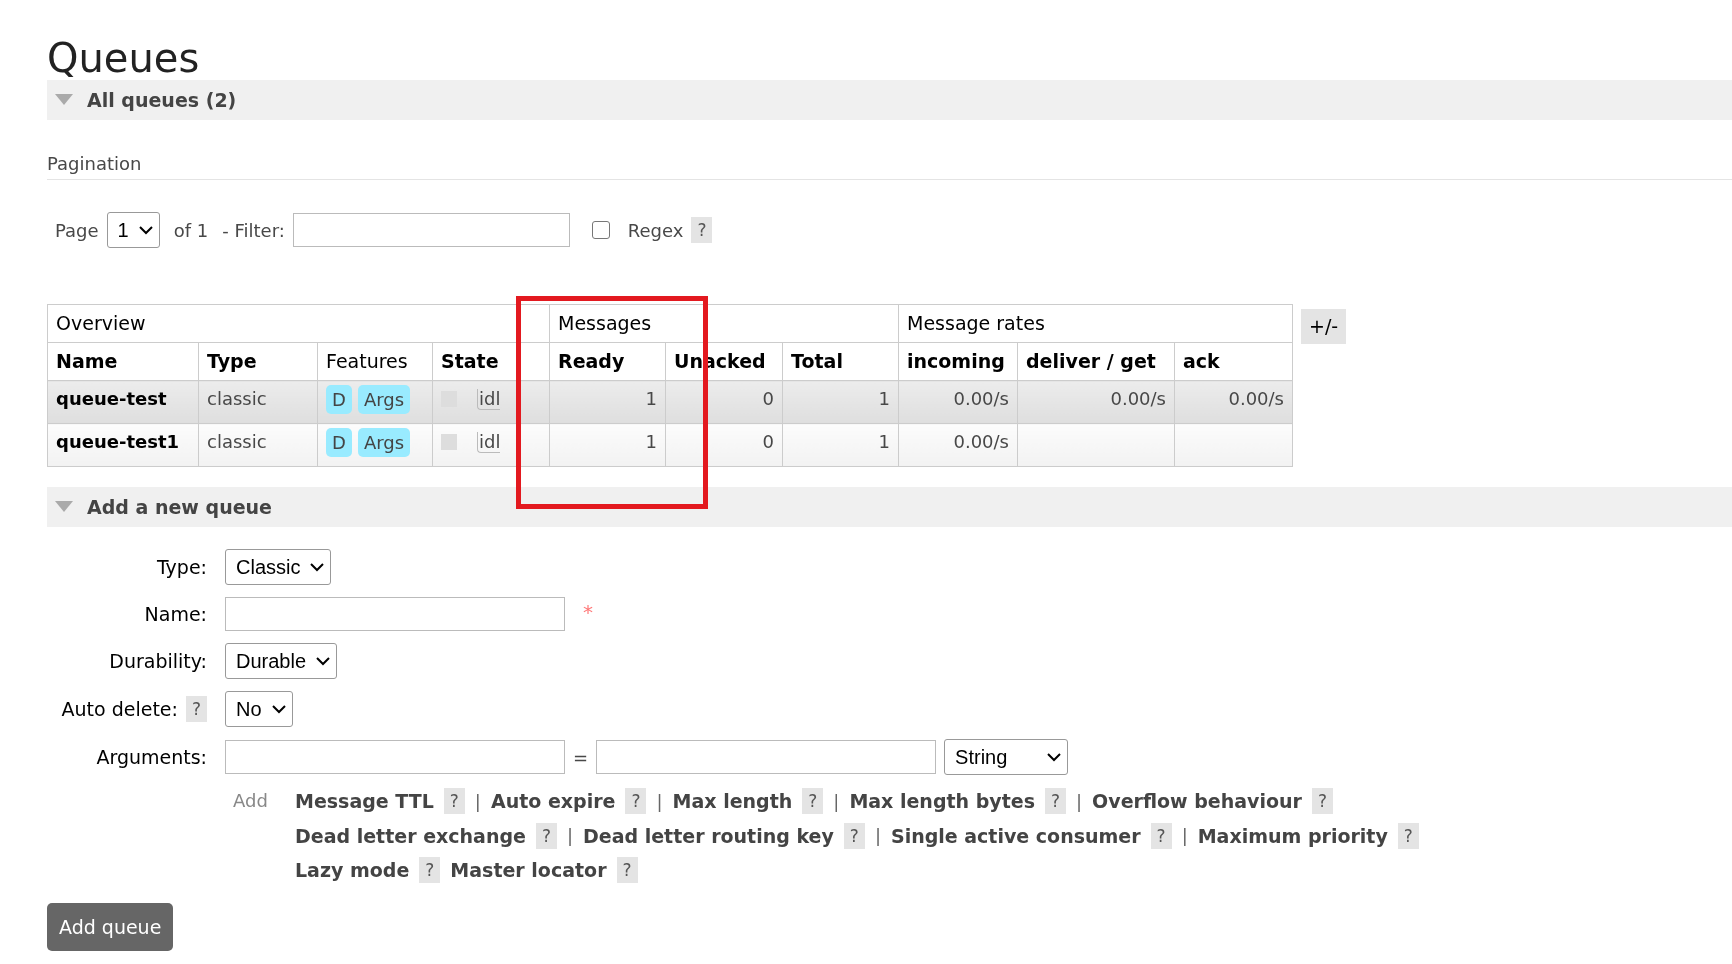 The image size is (1732, 964). What do you see at coordinates (119, 709) in the screenshot?
I see `field-label: Auto delete:` at bounding box center [119, 709].